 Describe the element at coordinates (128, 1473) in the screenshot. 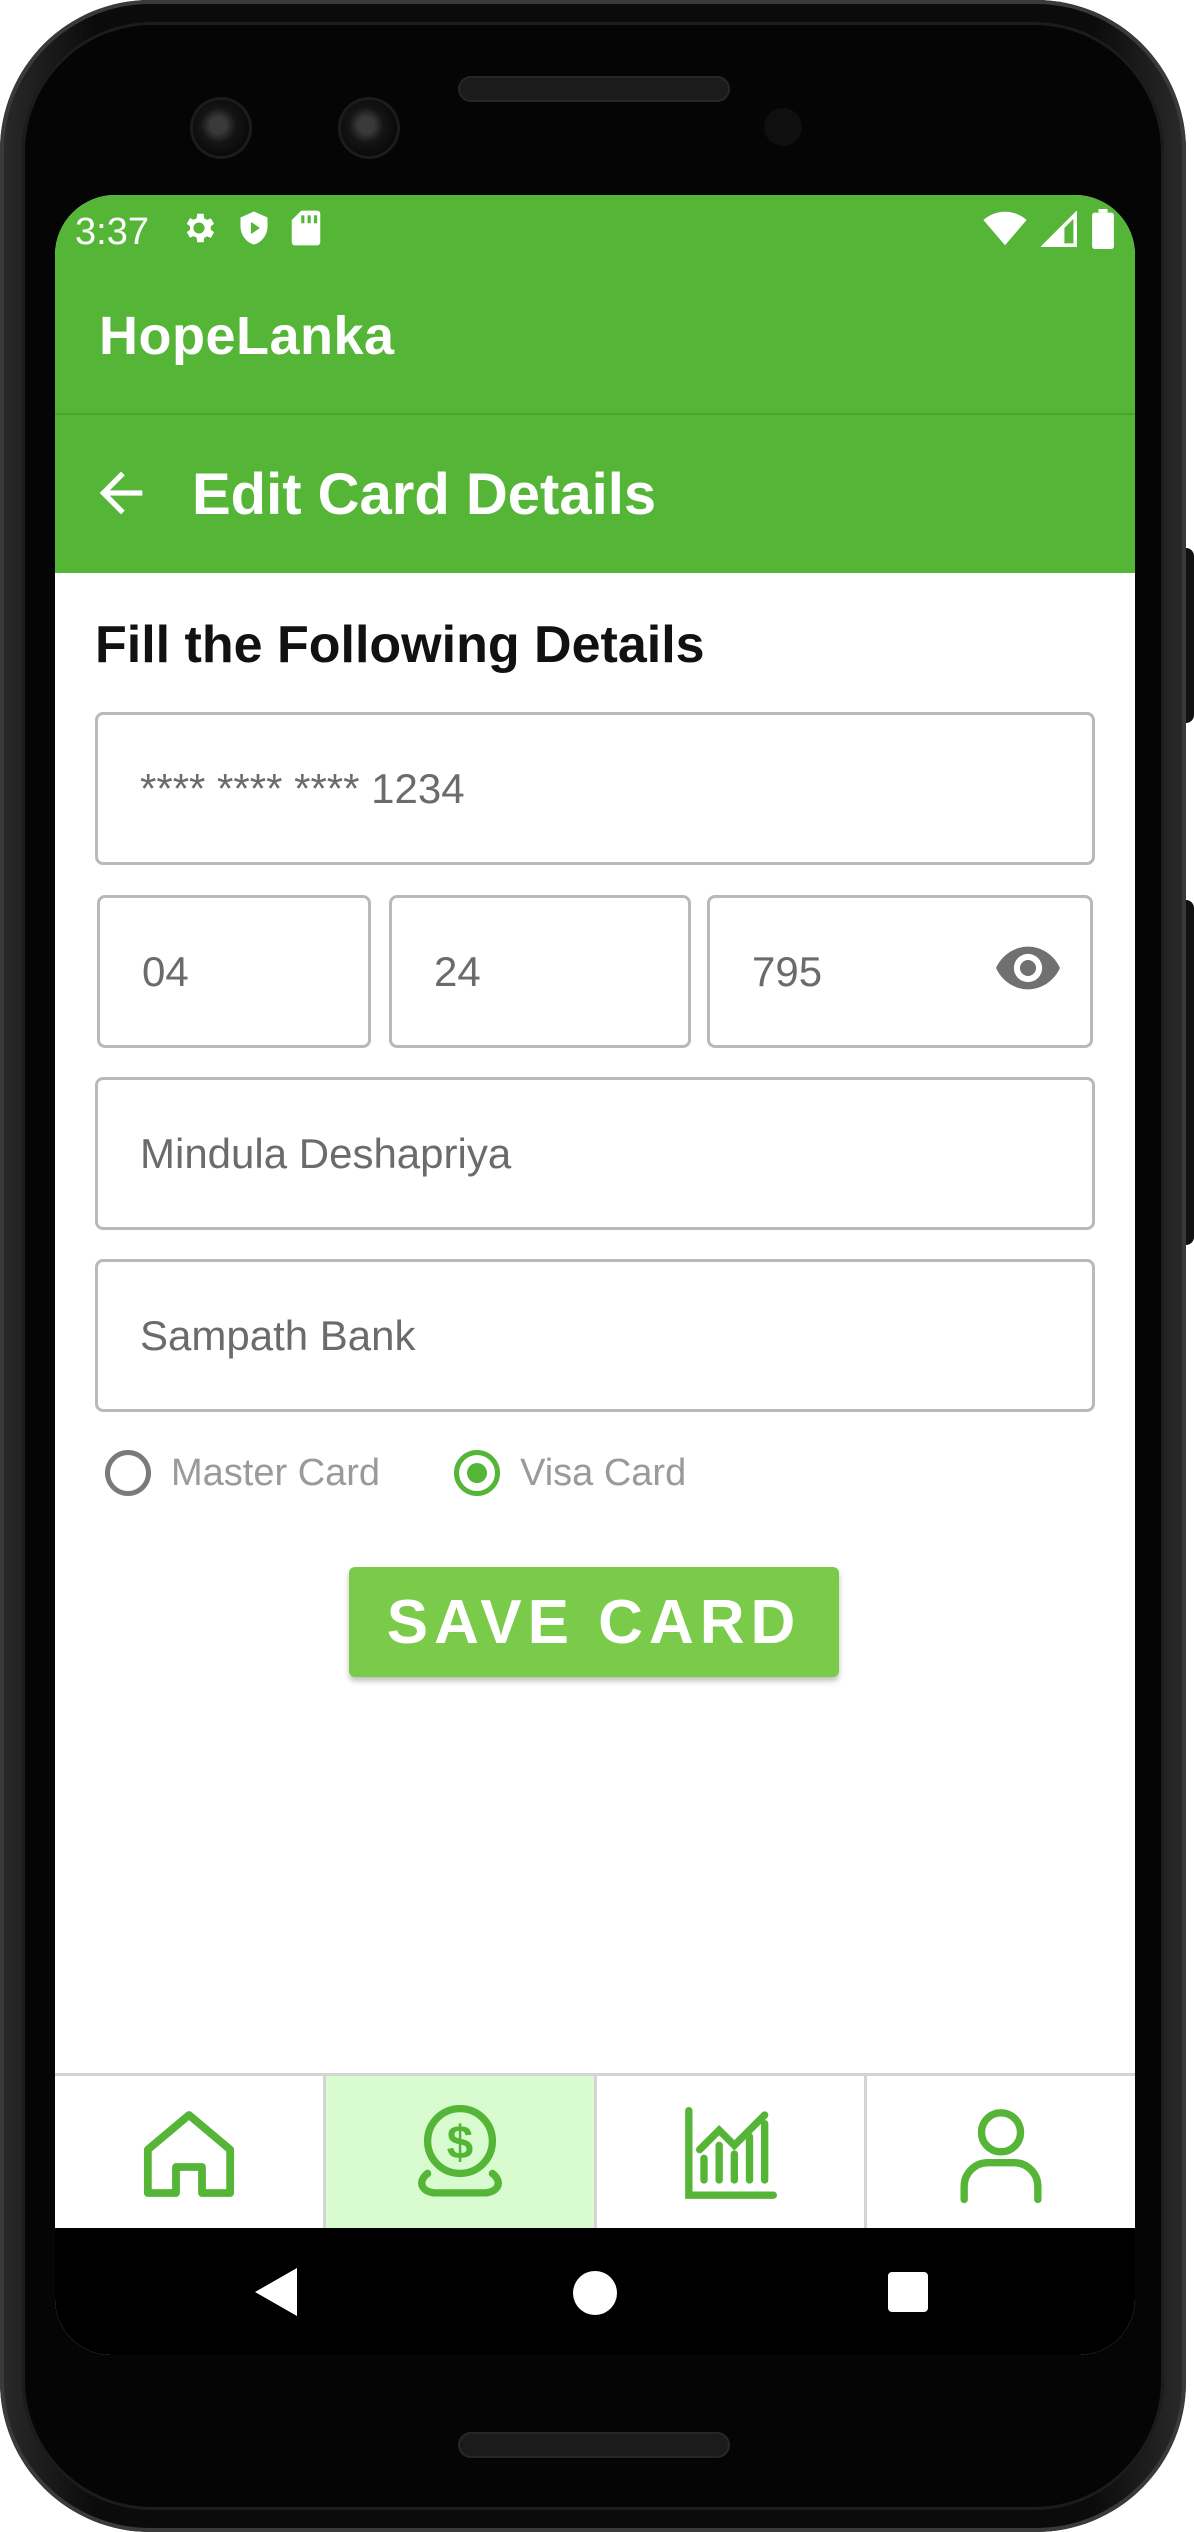

I see `radio-unchecked-icon` at that location.